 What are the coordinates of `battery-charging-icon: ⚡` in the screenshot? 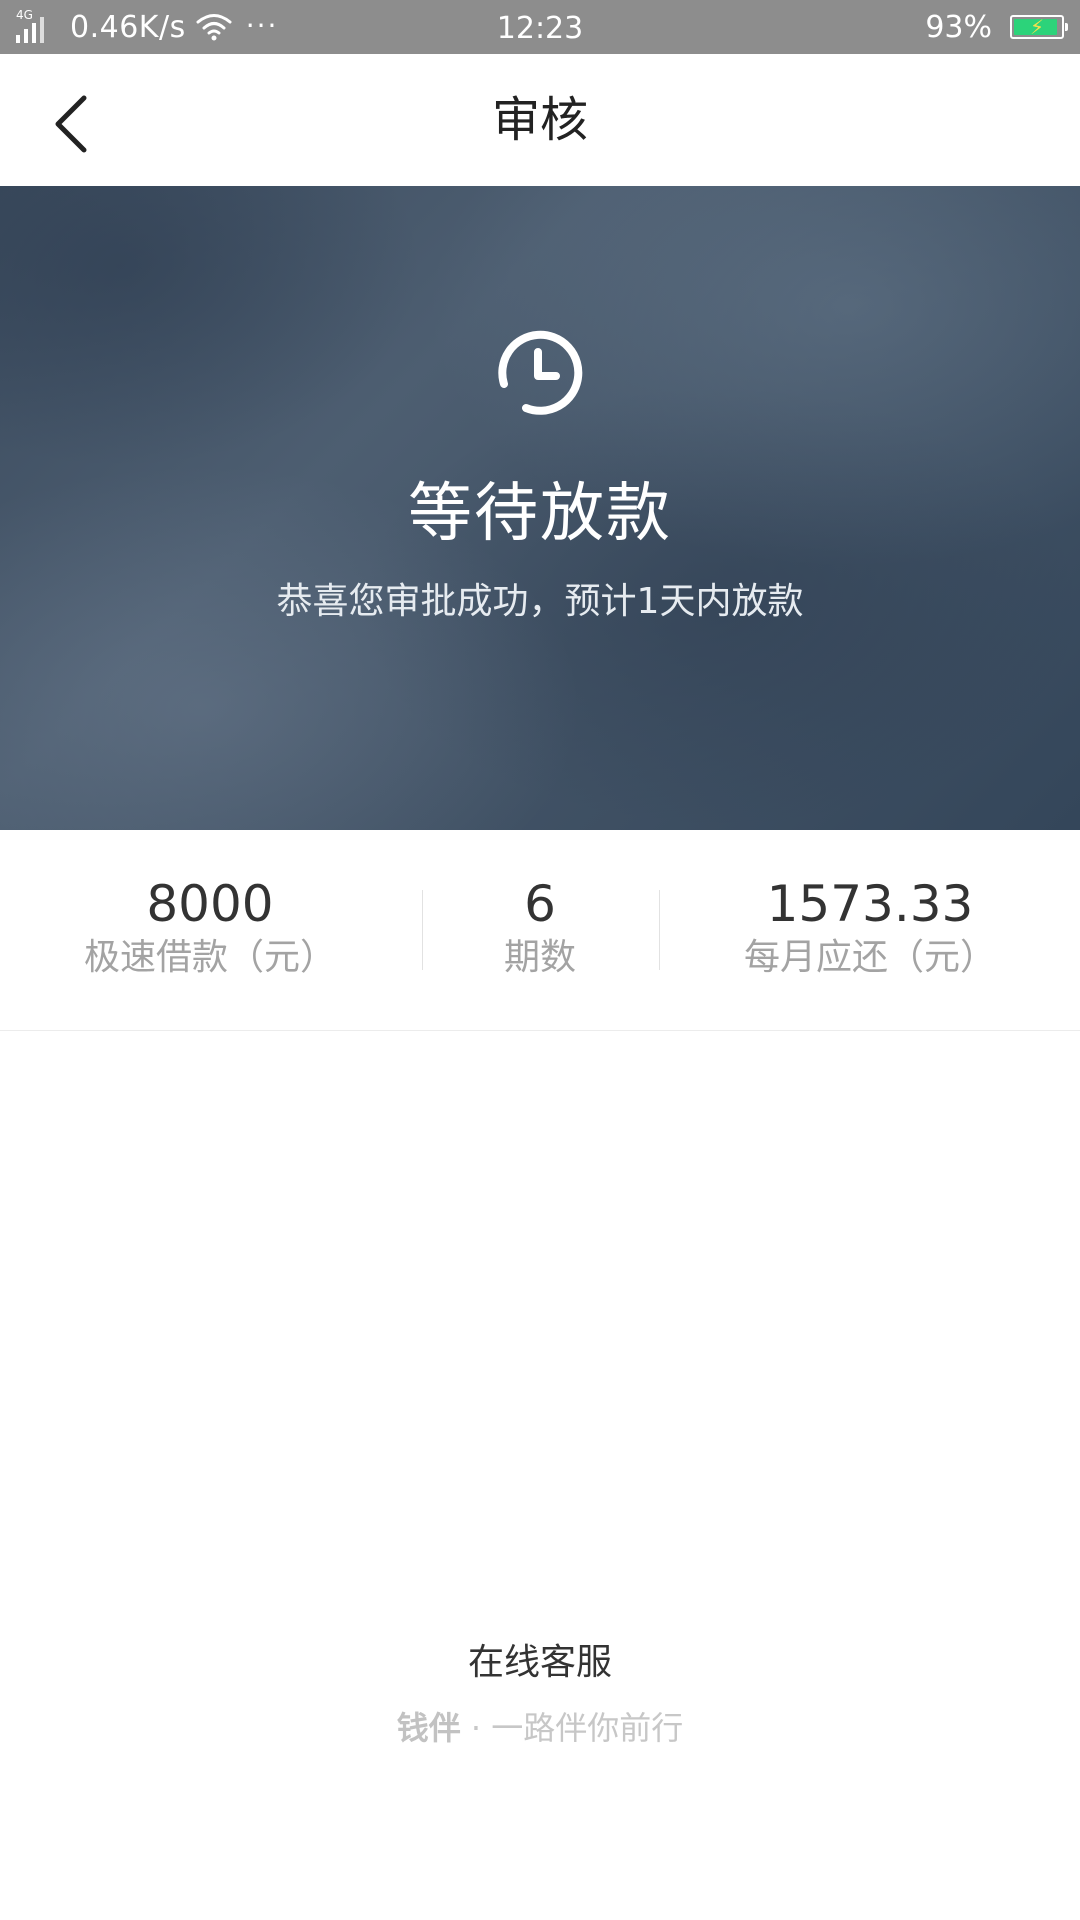 It's located at (1039, 27).